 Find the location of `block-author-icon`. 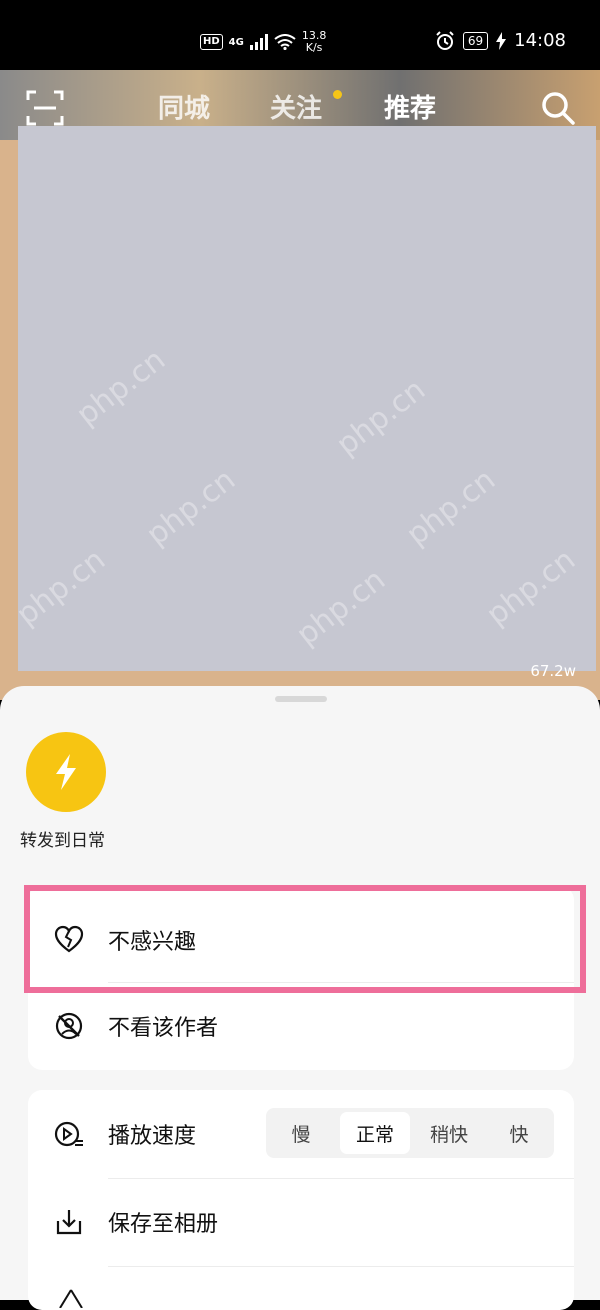

block-author-icon is located at coordinates (69, 1026).